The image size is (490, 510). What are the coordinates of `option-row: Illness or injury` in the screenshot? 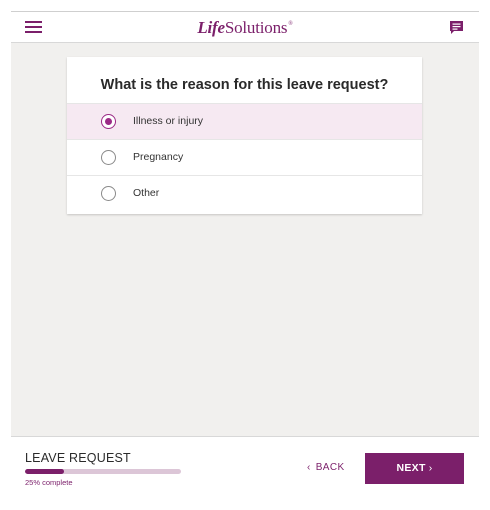 It's located at (244, 122).